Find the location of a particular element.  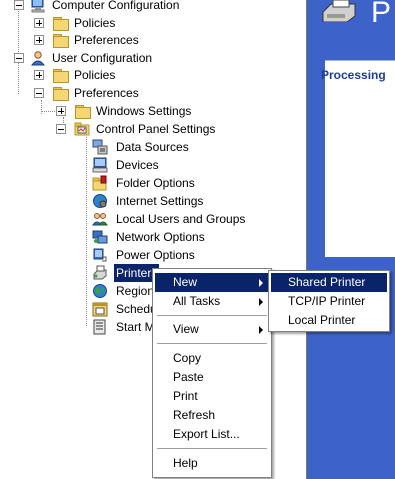

tree-item-computer-configuration: Computer Configuration is located at coordinates (124, 7).